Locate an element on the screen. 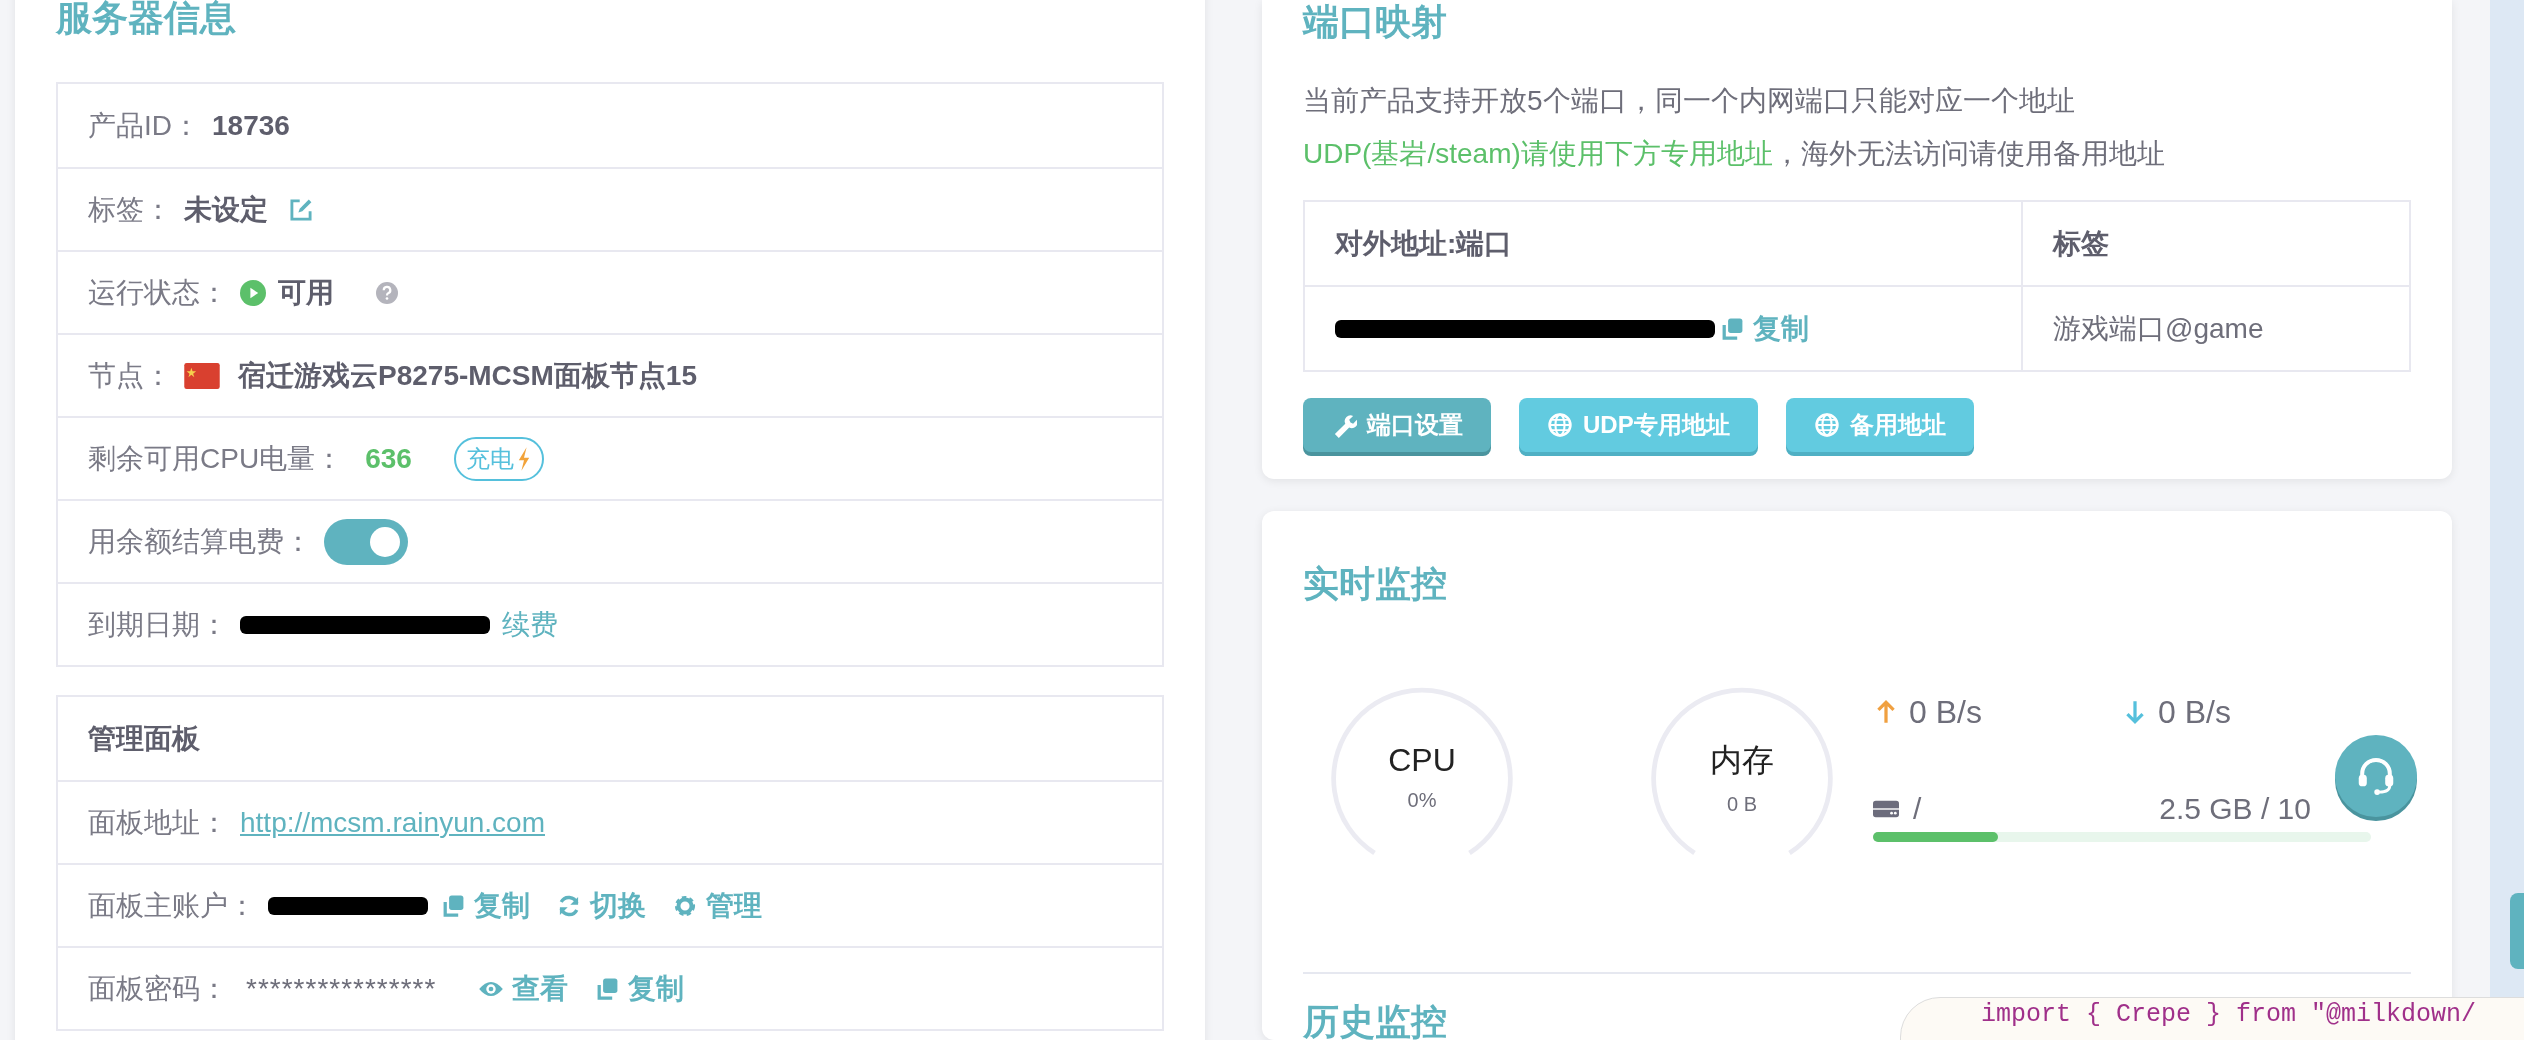 Image resolution: width=2524 pixels, height=1040 pixels. charge-button: 充电 is located at coordinates (498, 458).